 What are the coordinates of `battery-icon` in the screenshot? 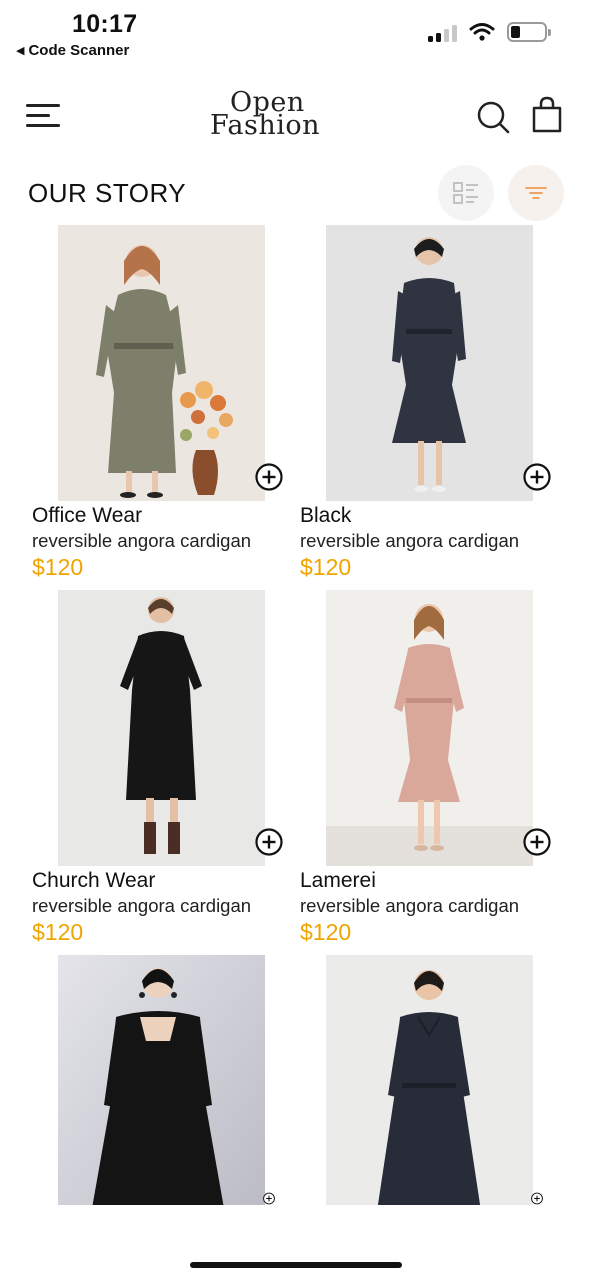 It's located at (529, 32).